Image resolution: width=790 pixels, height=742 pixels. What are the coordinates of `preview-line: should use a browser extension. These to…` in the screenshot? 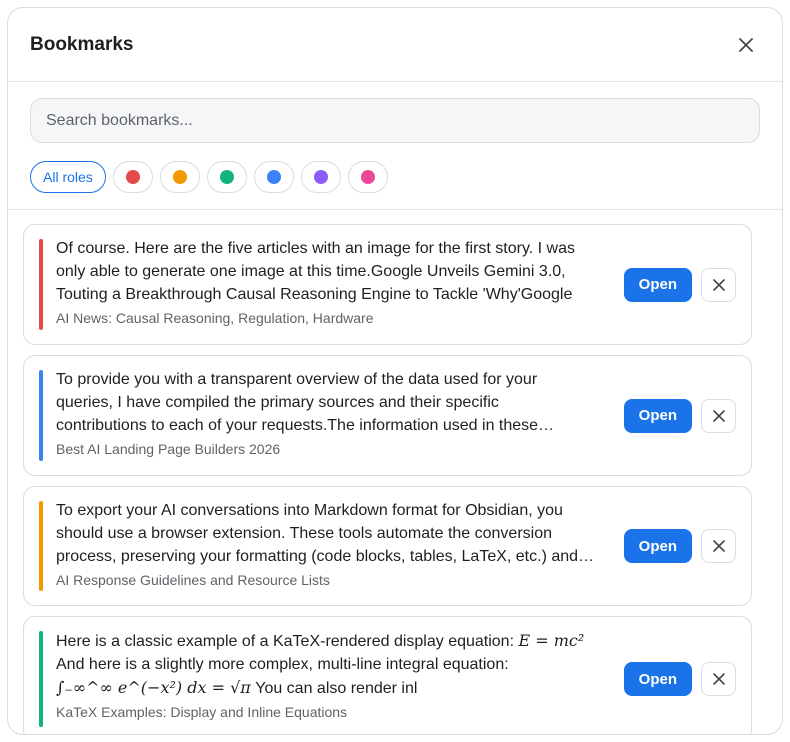 It's located at (304, 533).